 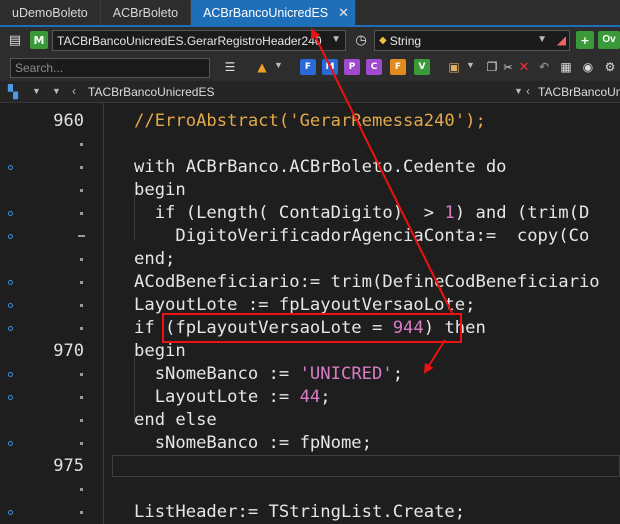 What do you see at coordinates (343, 13) in the screenshot?
I see `close-icon: ✕` at bounding box center [343, 13].